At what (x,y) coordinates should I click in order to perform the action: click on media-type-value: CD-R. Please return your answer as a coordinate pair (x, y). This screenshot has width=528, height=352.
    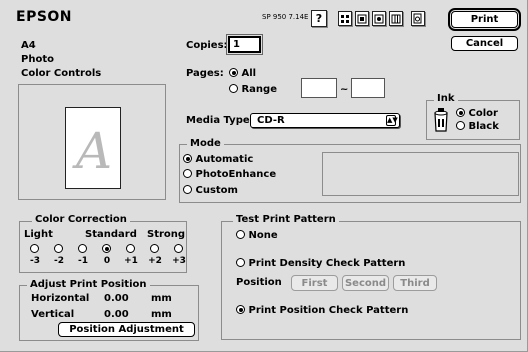
    Looking at the image, I should click on (271, 120).